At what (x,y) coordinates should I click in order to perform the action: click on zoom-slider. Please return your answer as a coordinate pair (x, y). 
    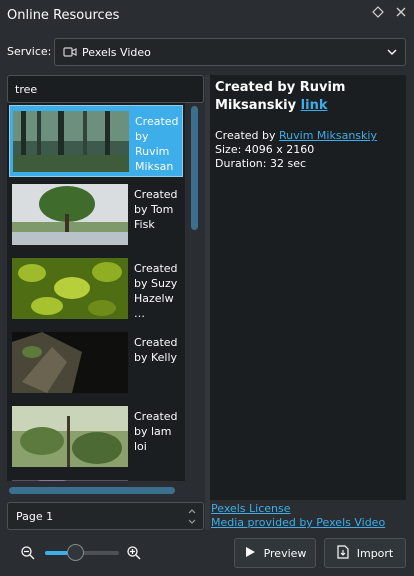
    Looking at the image, I should click on (82, 552).